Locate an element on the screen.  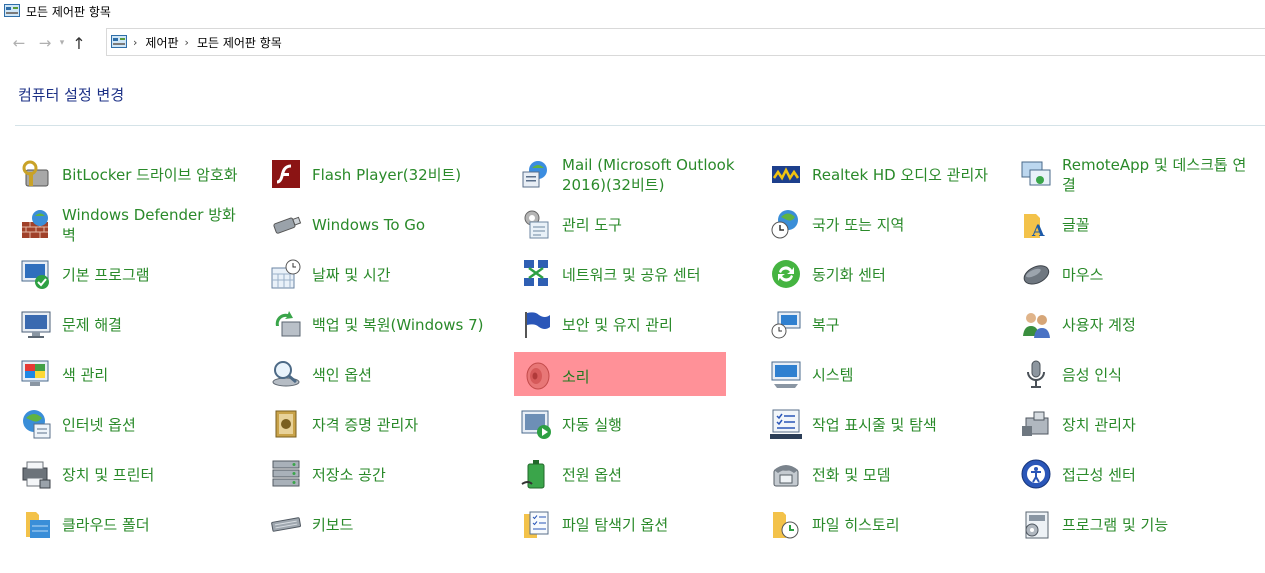
control-panel-item: 관리 도구 is located at coordinates (634, 224).